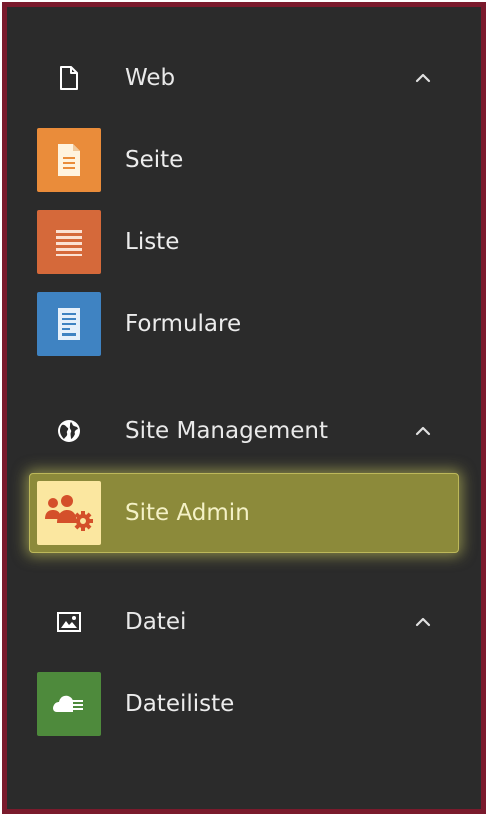  What do you see at coordinates (152, 242) in the screenshot?
I see `module-label: Liste` at bounding box center [152, 242].